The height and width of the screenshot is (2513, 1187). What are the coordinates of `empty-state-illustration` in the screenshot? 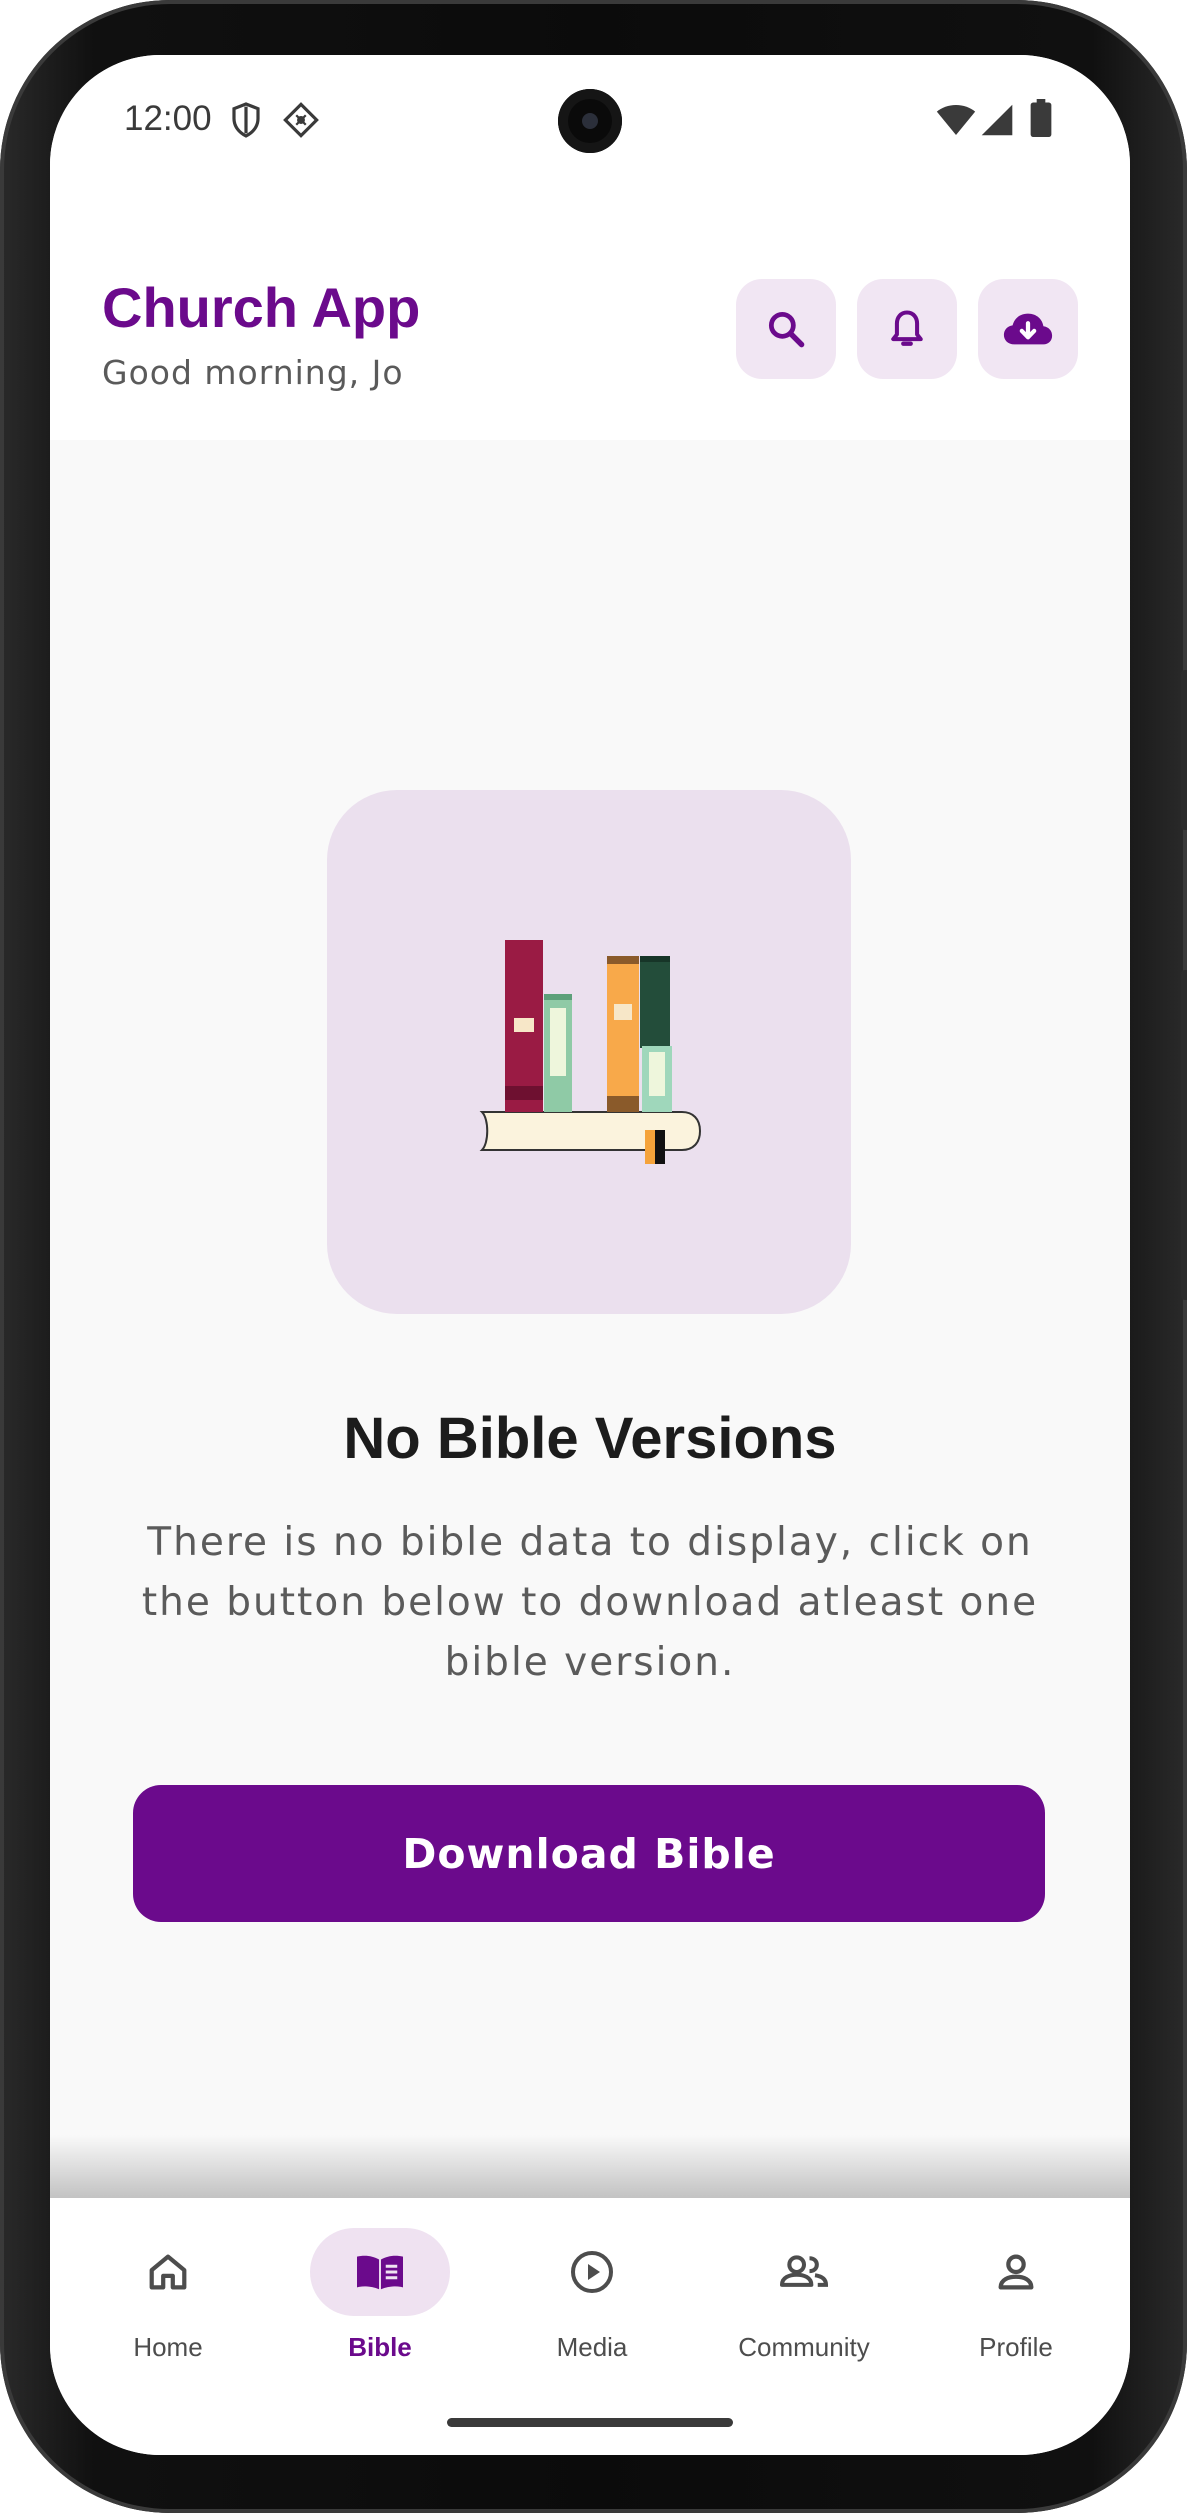 It's located at (589, 1052).